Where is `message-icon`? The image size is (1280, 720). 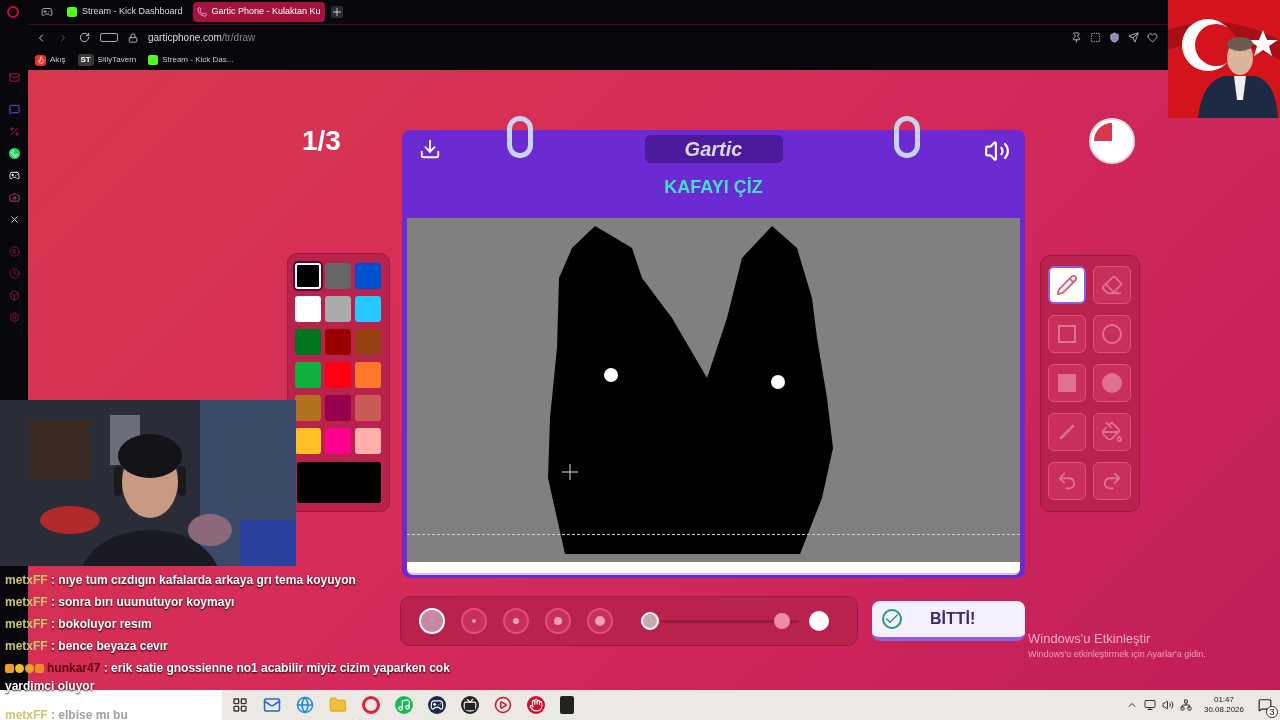 message-icon is located at coordinates (14, 109).